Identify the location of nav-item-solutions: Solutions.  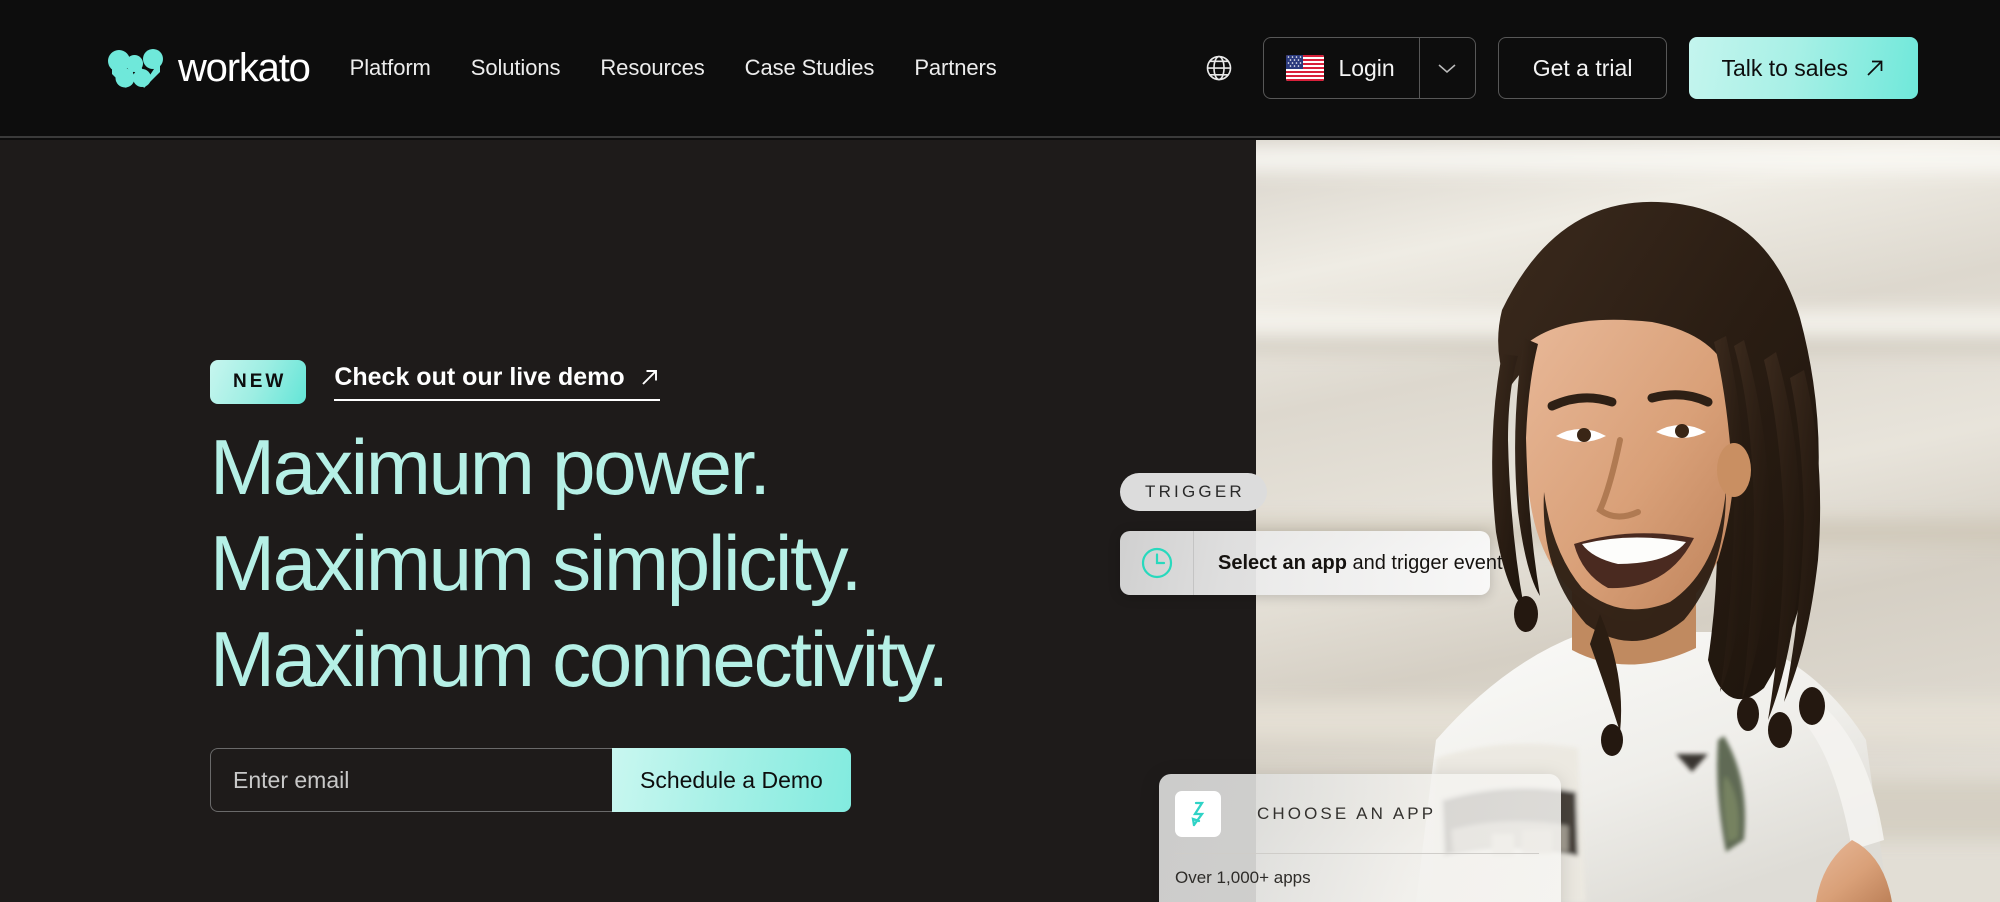
(516, 68).